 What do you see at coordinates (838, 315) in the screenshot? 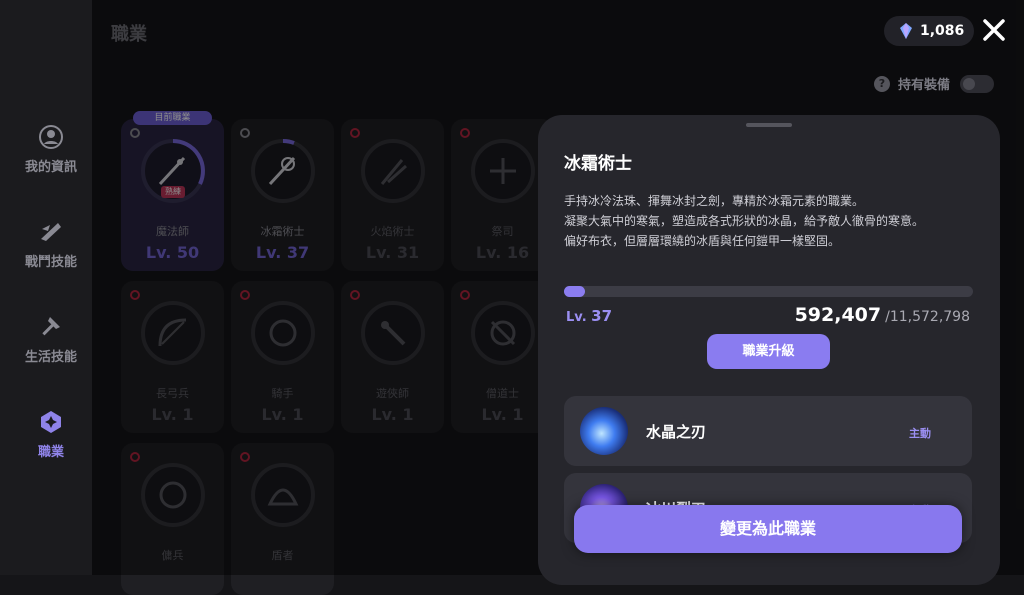
I see `xp-current: 592,407` at bounding box center [838, 315].